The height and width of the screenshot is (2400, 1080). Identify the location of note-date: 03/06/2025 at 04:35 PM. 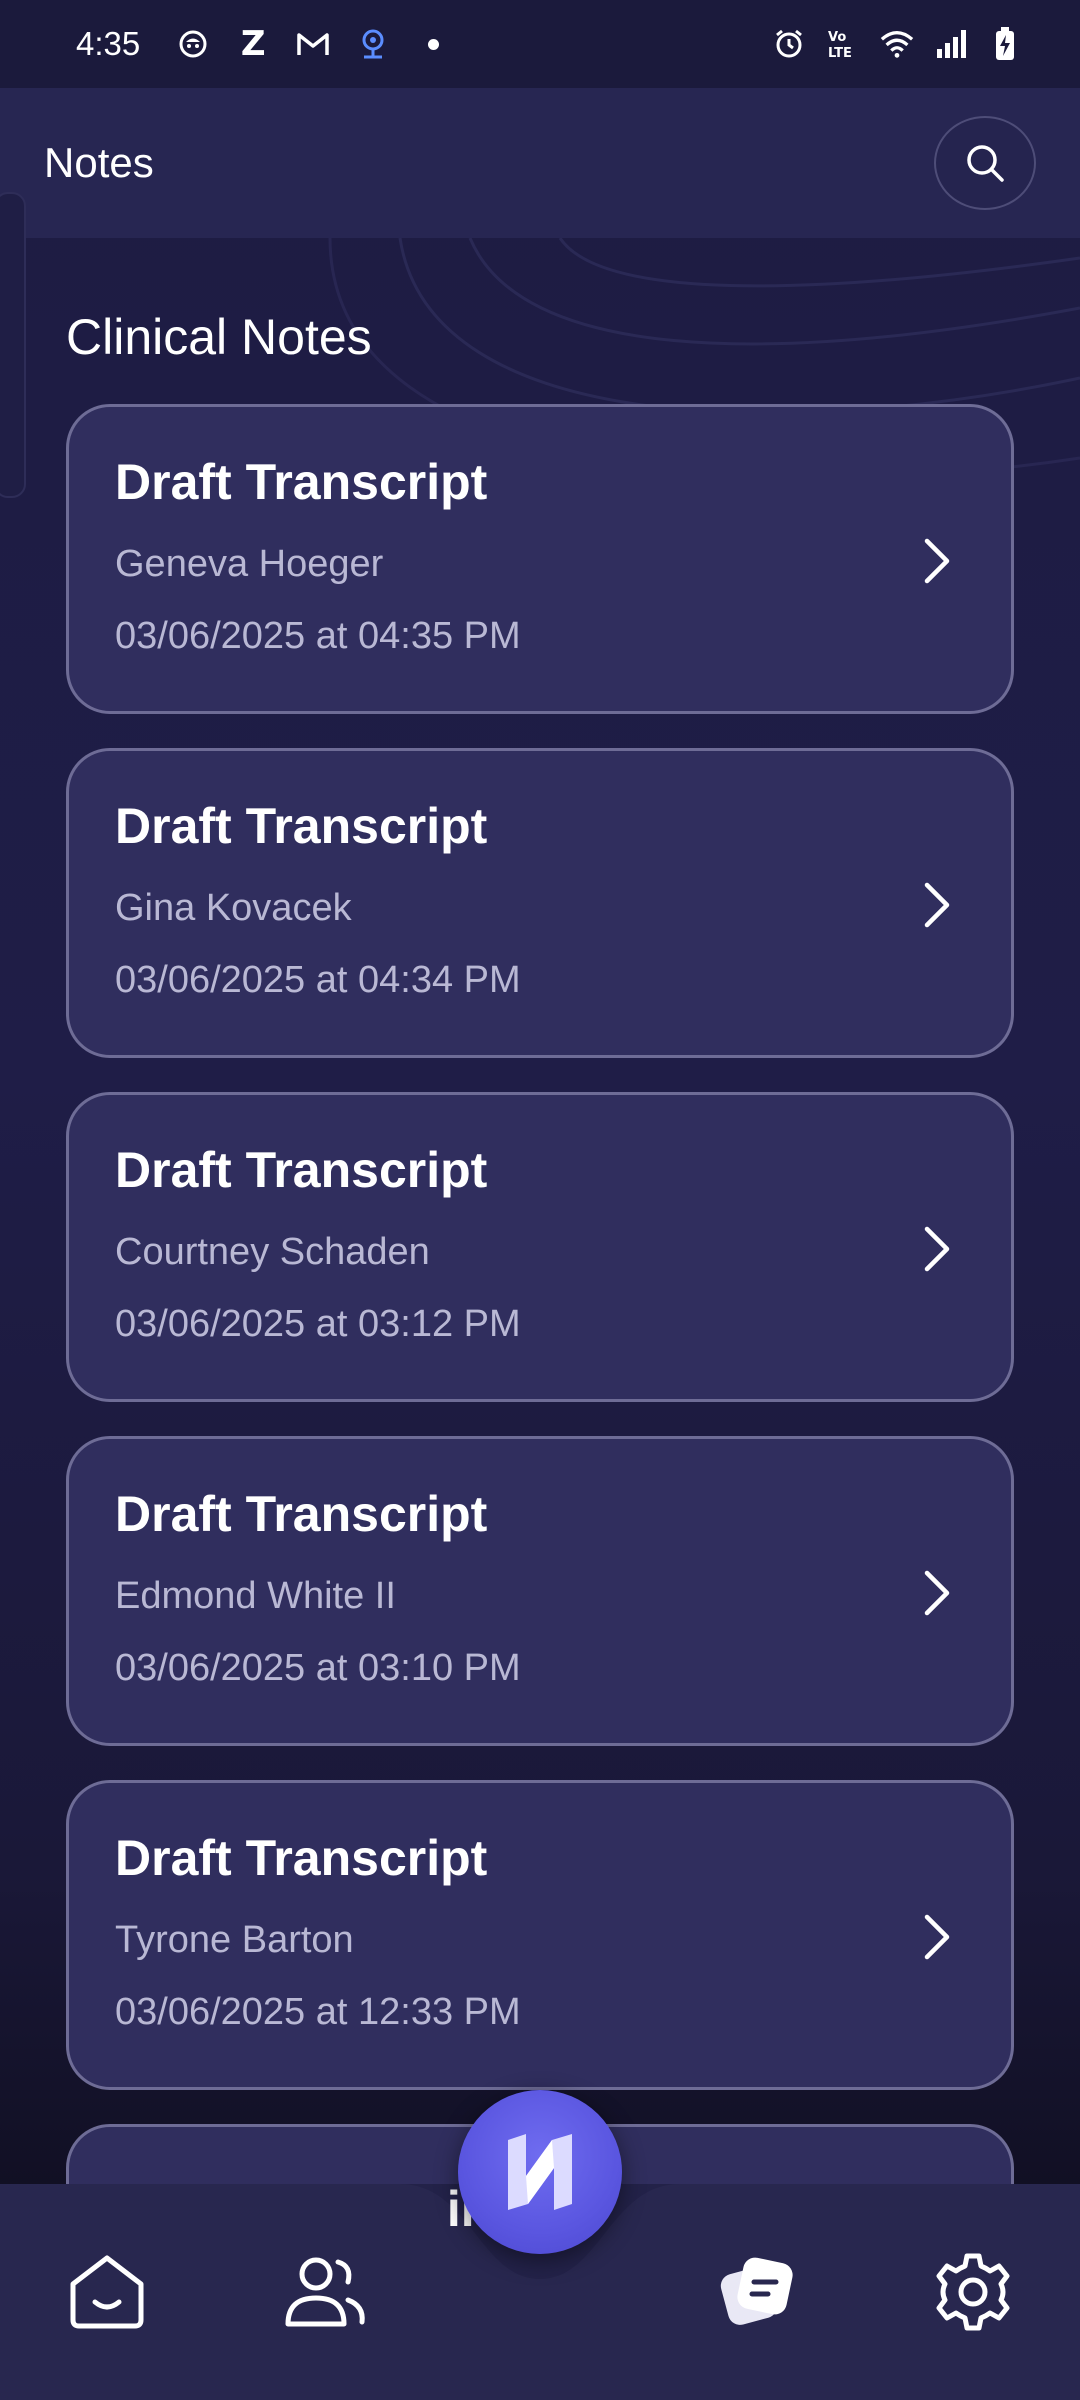
(318, 636).